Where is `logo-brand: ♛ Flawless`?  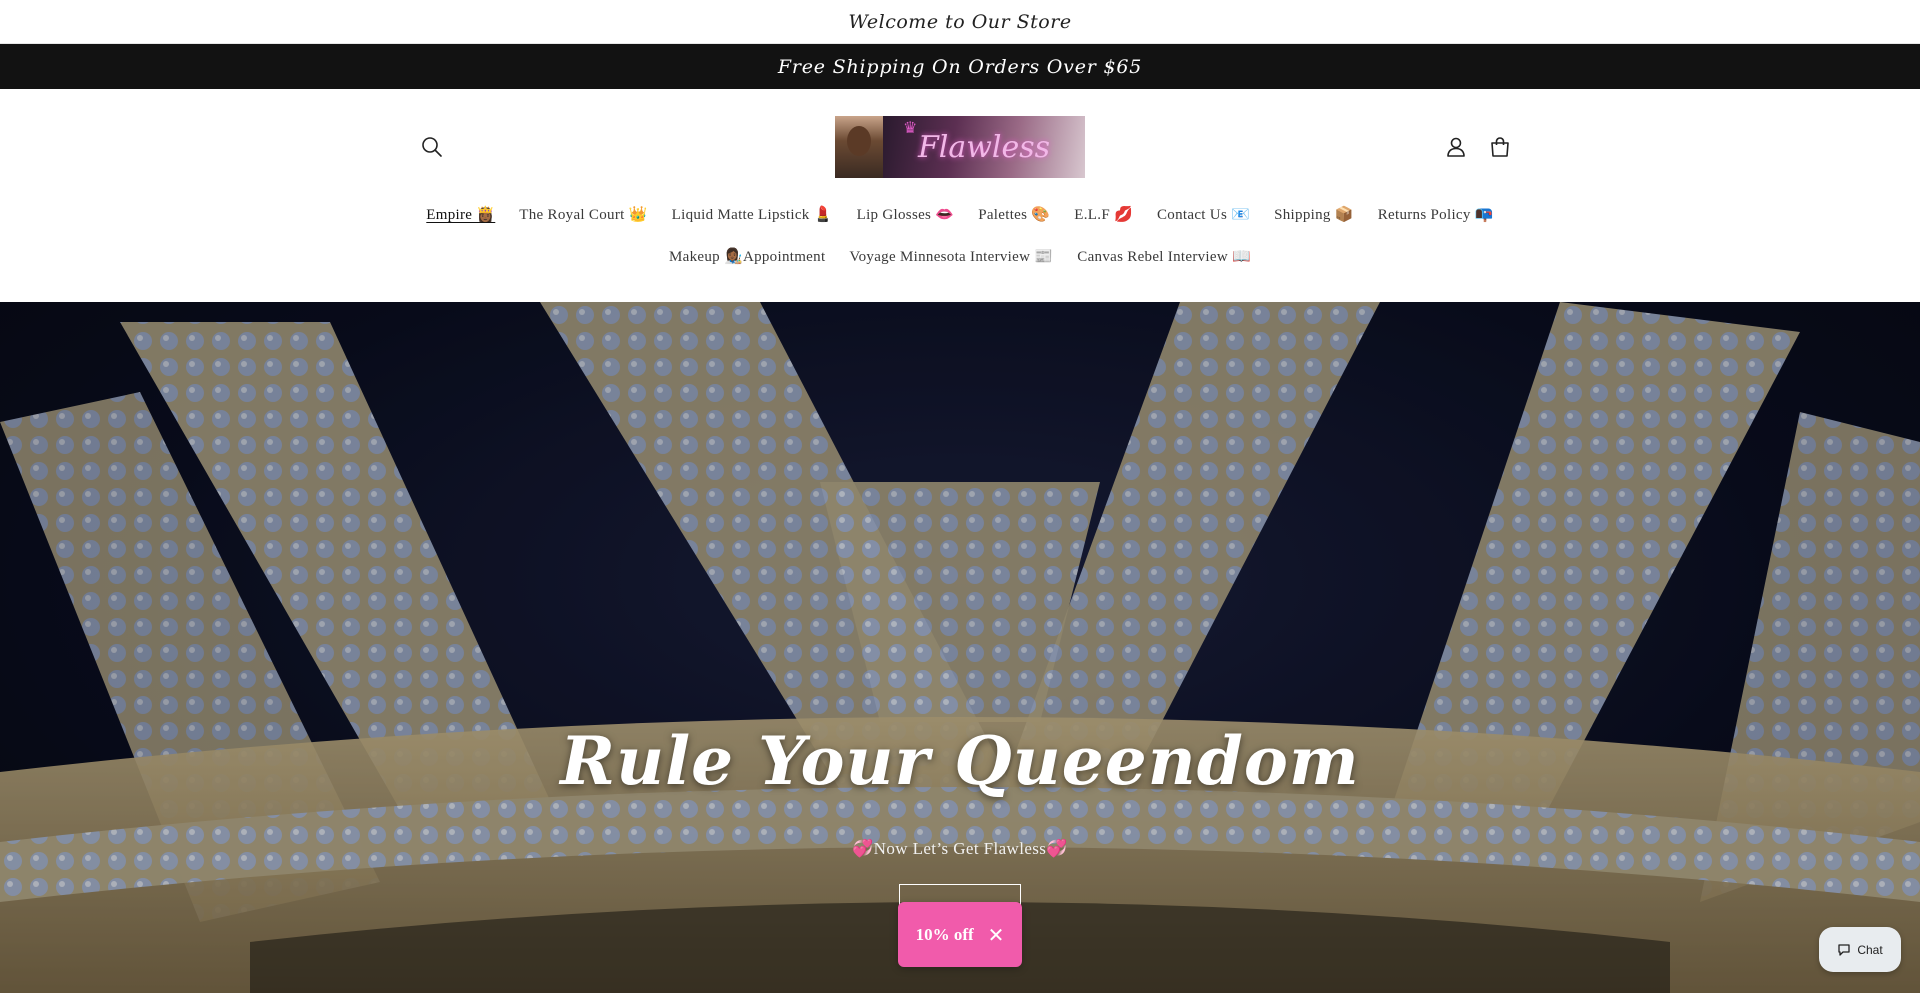 logo-brand: ♛ Flawless is located at coordinates (984, 147).